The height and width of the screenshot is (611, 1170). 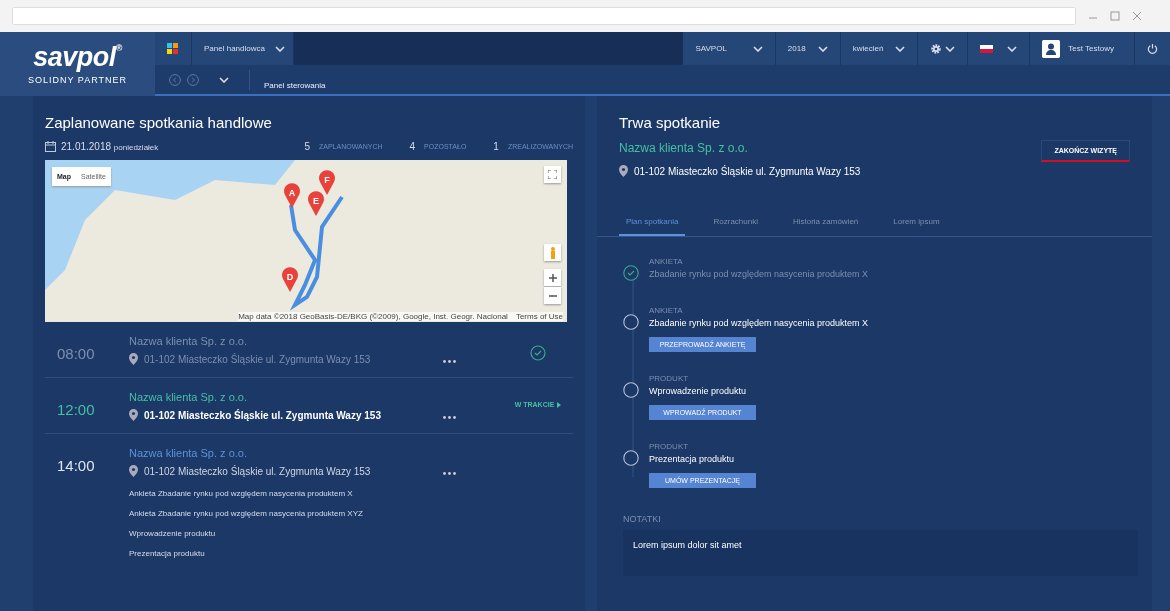 What do you see at coordinates (880, 553) in the screenshot?
I see `notes-field: Lorem ipsum dolor sit amet` at bounding box center [880, 553].